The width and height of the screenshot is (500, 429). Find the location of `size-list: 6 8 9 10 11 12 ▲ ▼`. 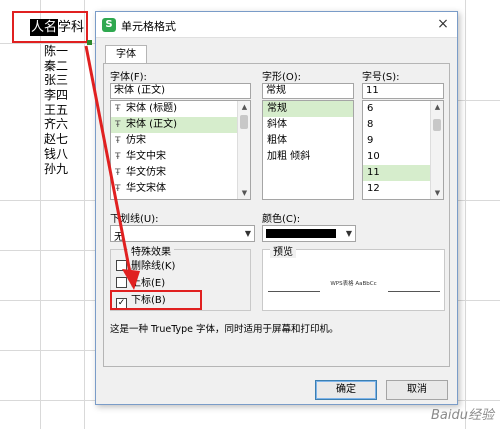

size-list: 6 8 9 10 11 12 ▲ ▼ is located at coordinates (403, 150).